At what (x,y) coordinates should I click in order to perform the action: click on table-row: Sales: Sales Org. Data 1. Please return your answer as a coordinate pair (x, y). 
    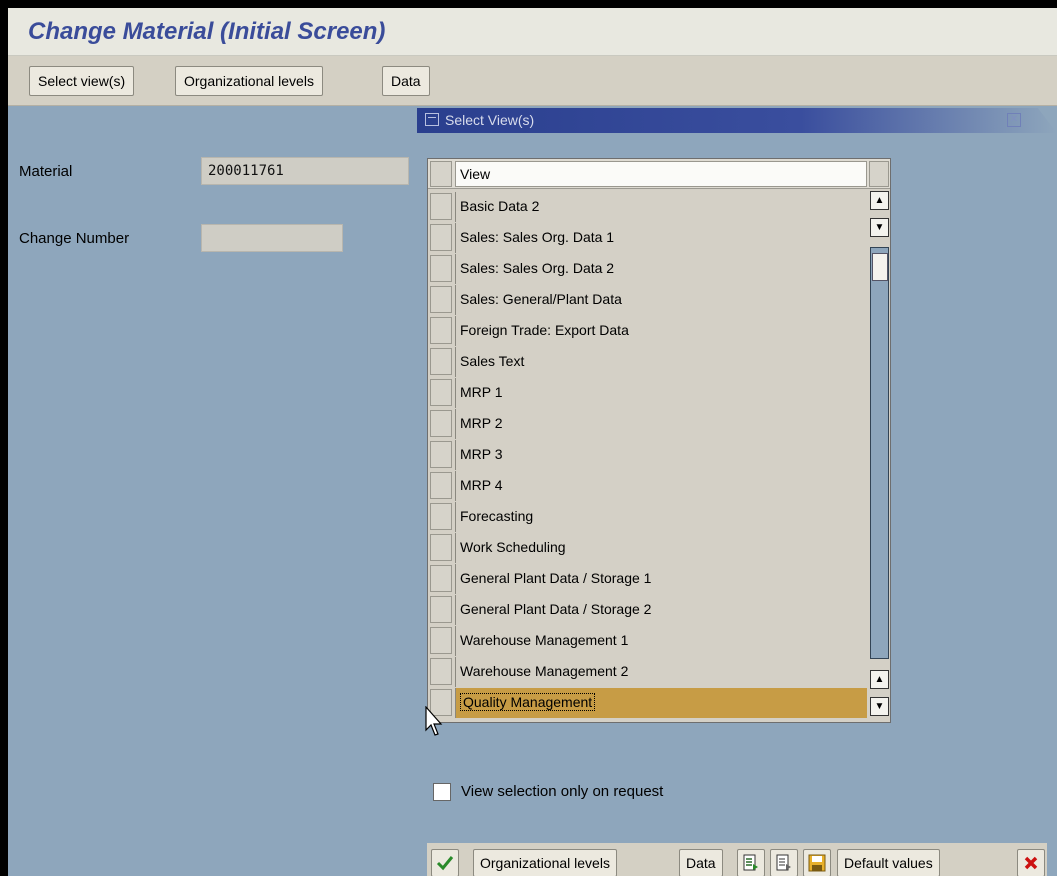
    Looking at the image, I should click on (648, 237).